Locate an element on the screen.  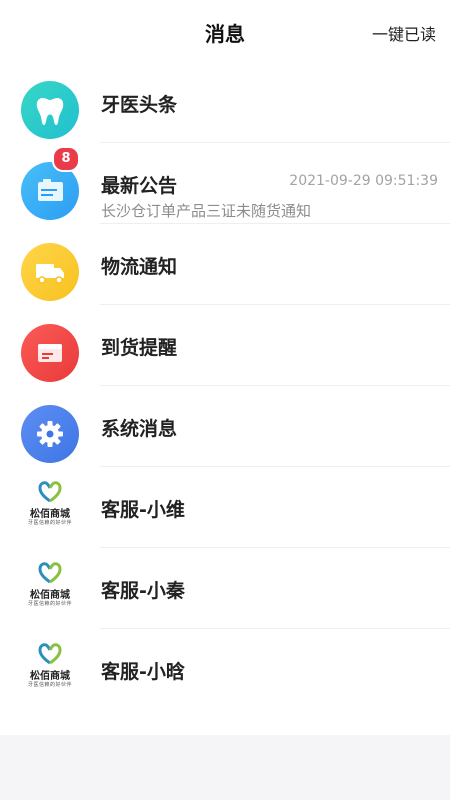
message-item-customer-service-2: 松佰商城 牙医信赖的好伙伴 客服-小秦 is located at coordinates (225, 588).